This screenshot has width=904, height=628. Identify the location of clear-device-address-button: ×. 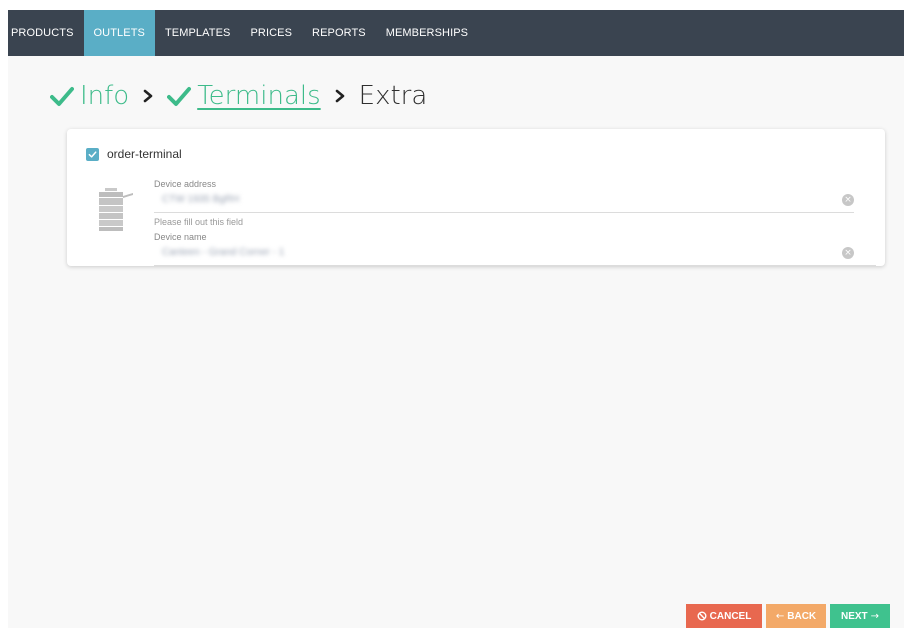
(848, 200).